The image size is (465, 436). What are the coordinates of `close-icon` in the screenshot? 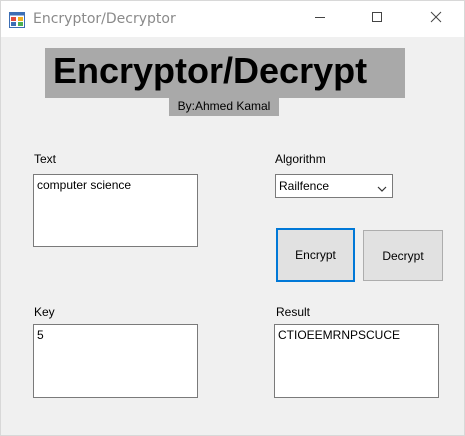 It's located at (436, 19).